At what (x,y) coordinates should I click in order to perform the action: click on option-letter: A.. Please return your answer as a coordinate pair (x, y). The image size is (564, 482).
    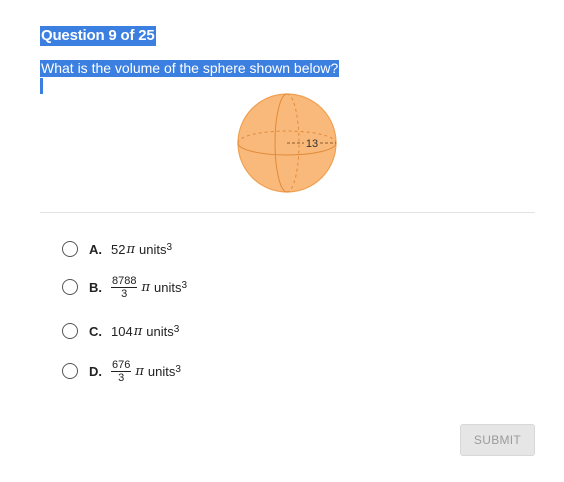
    Looking at the image, I should click on (95, 249).